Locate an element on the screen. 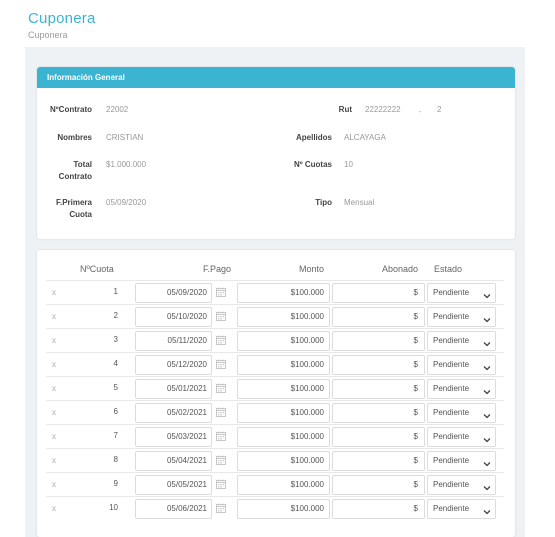 The height and width of the screenshot is (537, 555). cuotas-label: Nº Cuotas is located at coordinates (312, 164).